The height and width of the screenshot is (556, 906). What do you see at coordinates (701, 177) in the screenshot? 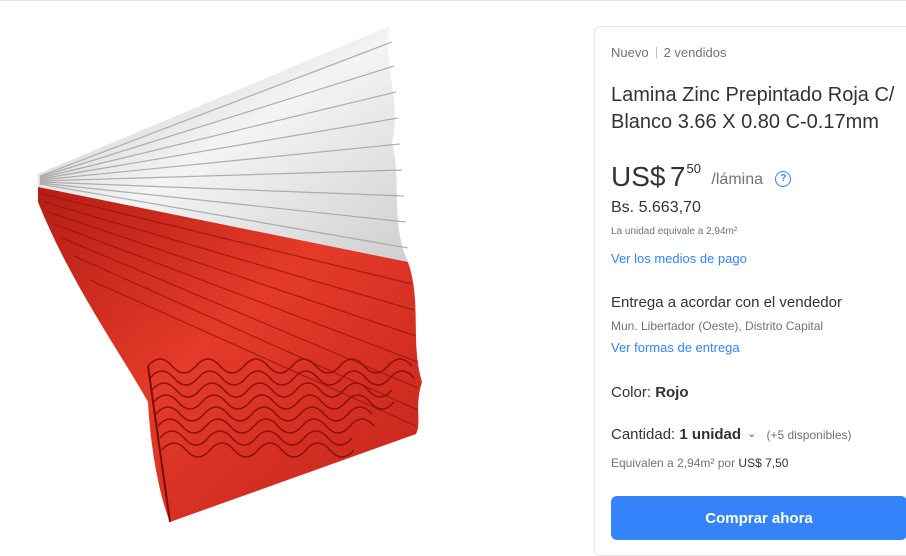
I see `price: US$ 750 /lámina ?` at bounding box center [701, 177].